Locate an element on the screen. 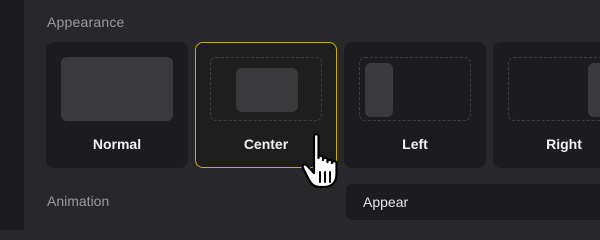 This screenshot has width=600, height=240. animation-label: Animation is located at coordinates (78, 201).